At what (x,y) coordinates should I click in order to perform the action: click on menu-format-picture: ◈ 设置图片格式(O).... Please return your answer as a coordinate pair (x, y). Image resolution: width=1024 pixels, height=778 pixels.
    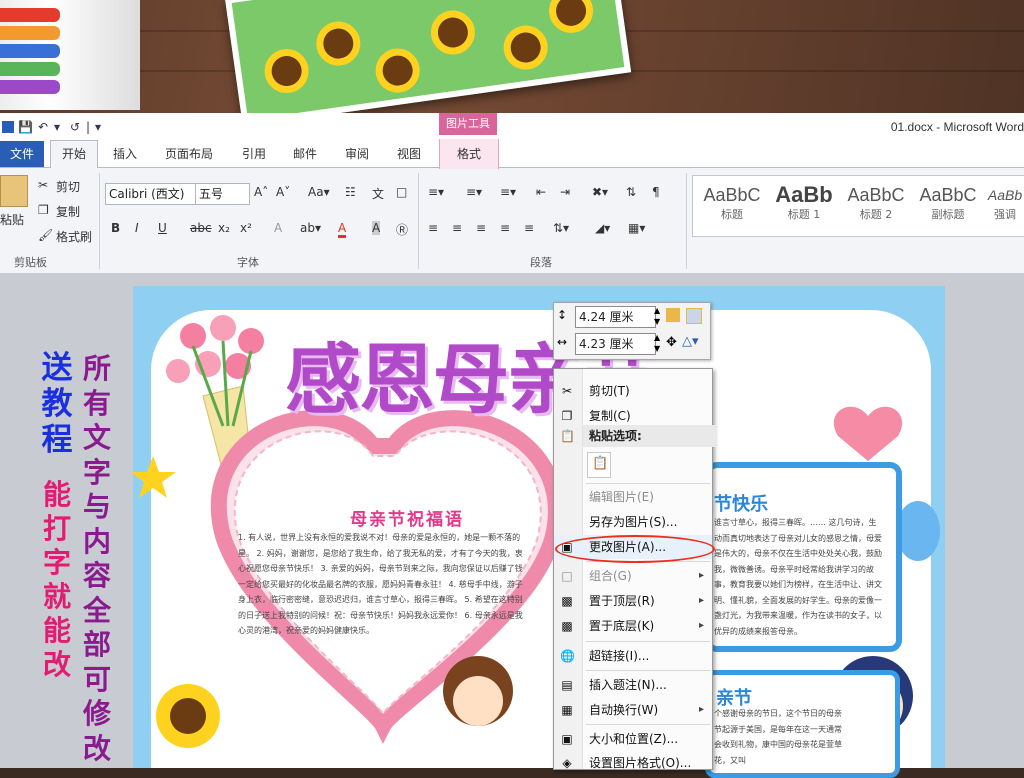
    Looking at the image, I should click on (633, 763).